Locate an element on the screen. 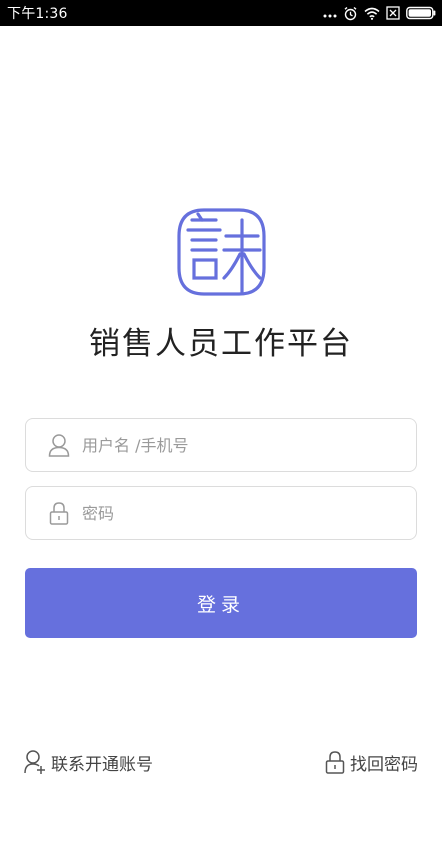 This screenshot has height=841, width=442. login-button: 登录 is located at coordinates (221, 603).